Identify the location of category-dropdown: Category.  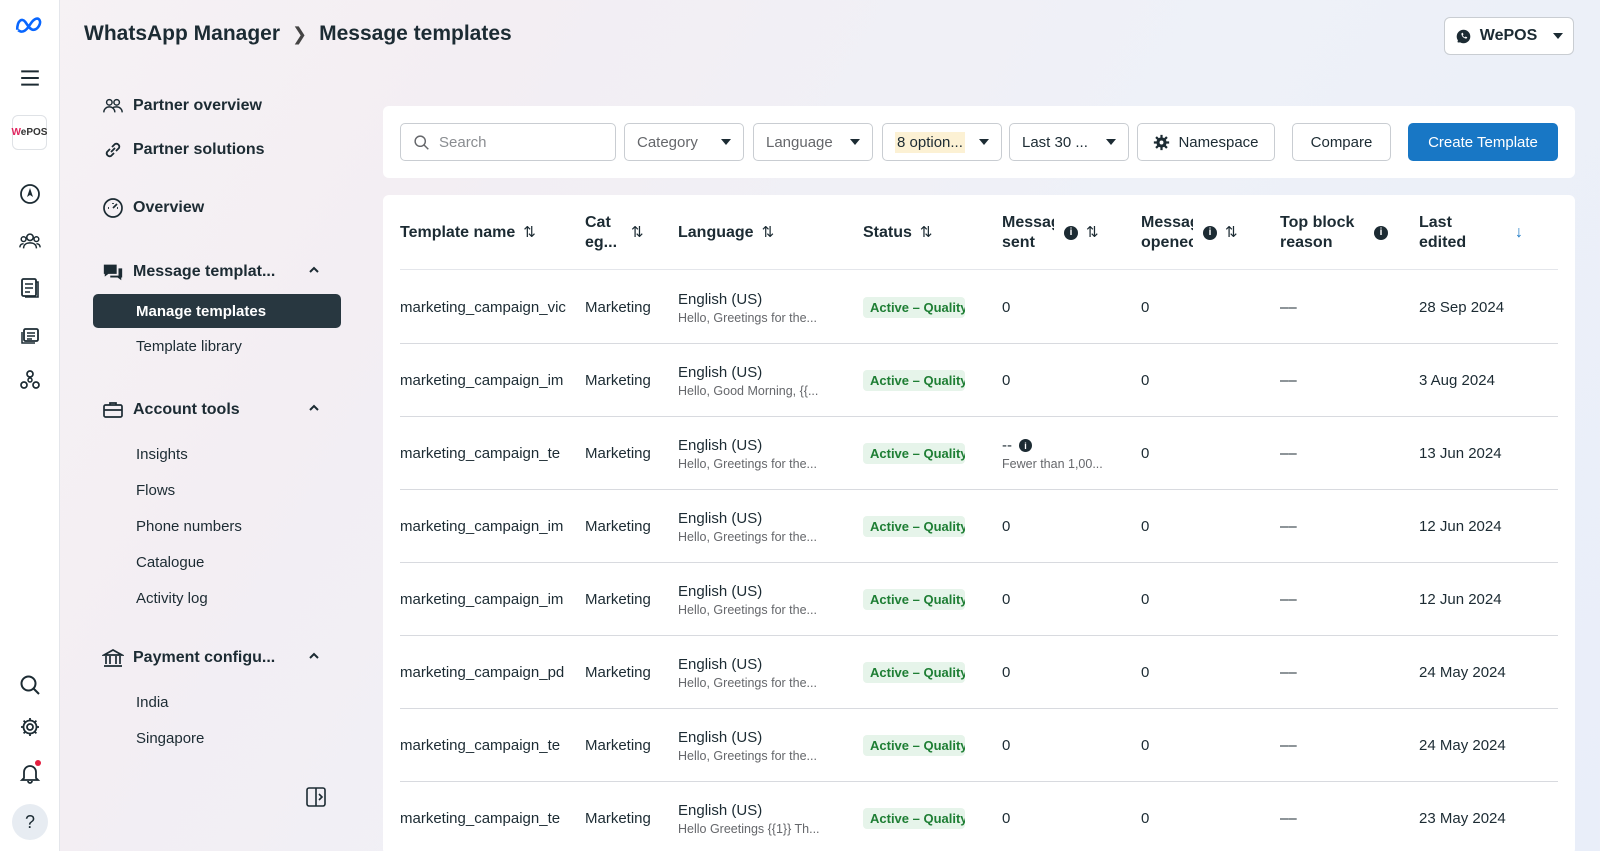
(684, 142).